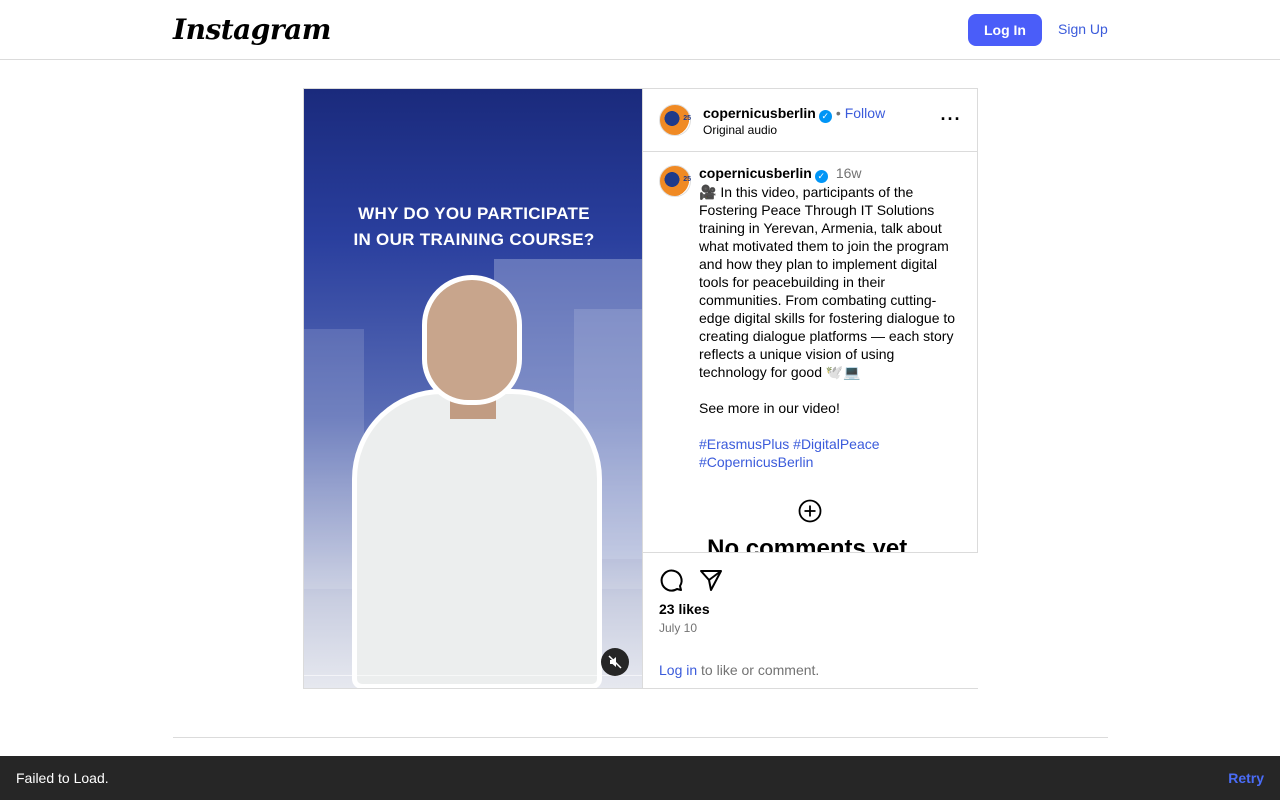  I want to click on log-in-button: Log In, so click(1005, 30).